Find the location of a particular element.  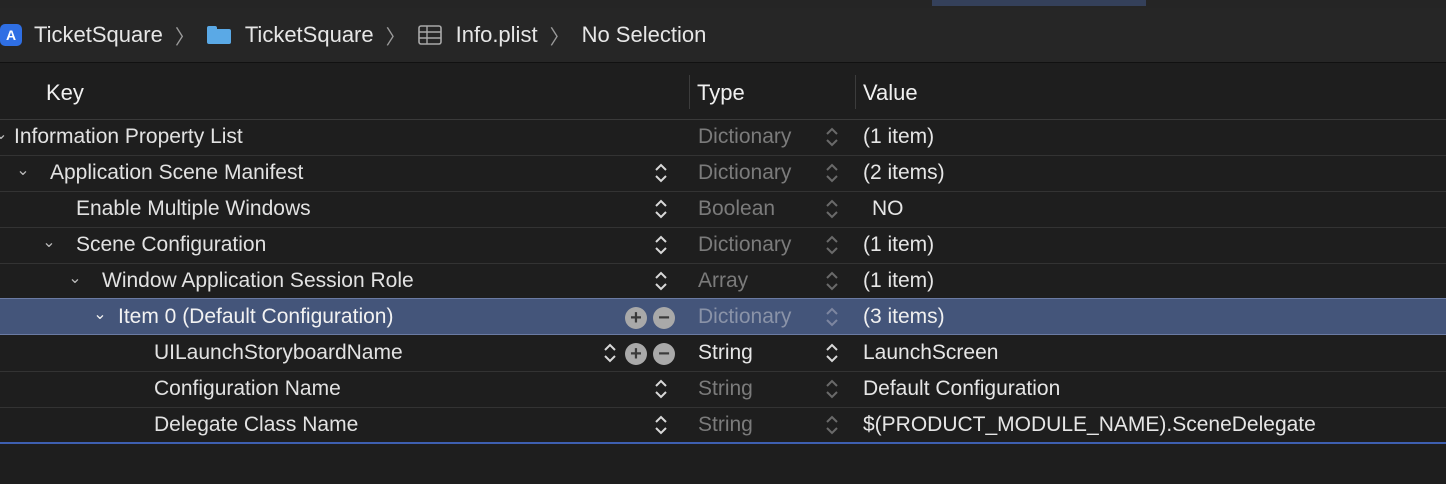

row-key: UILaunchStoryboardName is located at coordinates (278, 353).